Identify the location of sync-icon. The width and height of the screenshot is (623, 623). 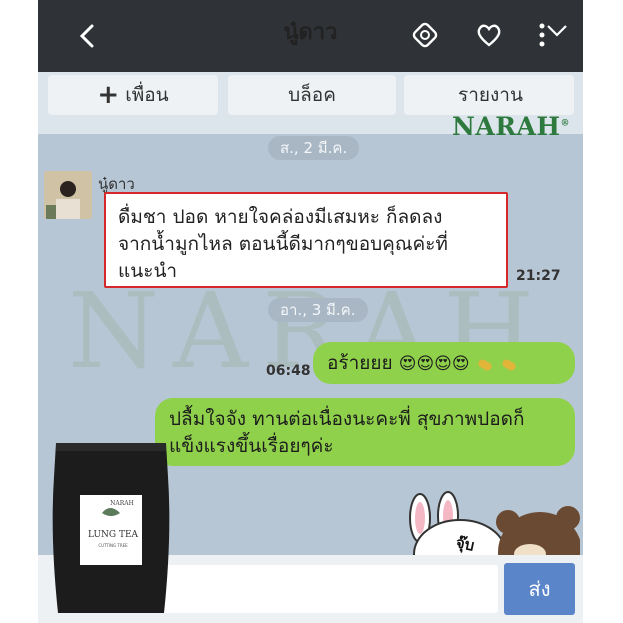
(425, 35).